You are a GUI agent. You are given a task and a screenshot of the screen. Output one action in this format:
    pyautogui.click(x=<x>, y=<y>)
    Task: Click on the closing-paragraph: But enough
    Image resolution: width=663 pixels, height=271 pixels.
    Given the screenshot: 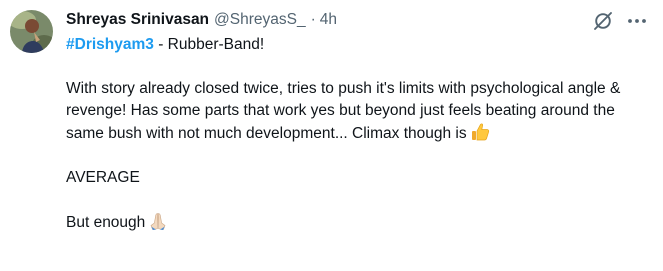 What is the action you would take?
    pyautogui.click(x=358, y=222)
    